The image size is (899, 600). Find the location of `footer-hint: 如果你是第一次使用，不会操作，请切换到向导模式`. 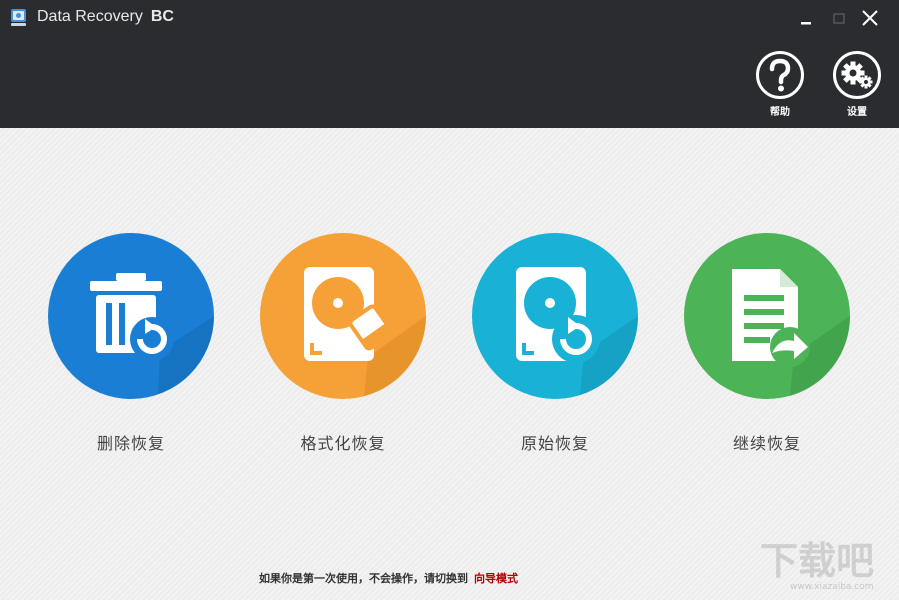

footer-hint: 如果你是第一次使用，不会操作，请切换到向导模式 is located at coordinates (388, 578).